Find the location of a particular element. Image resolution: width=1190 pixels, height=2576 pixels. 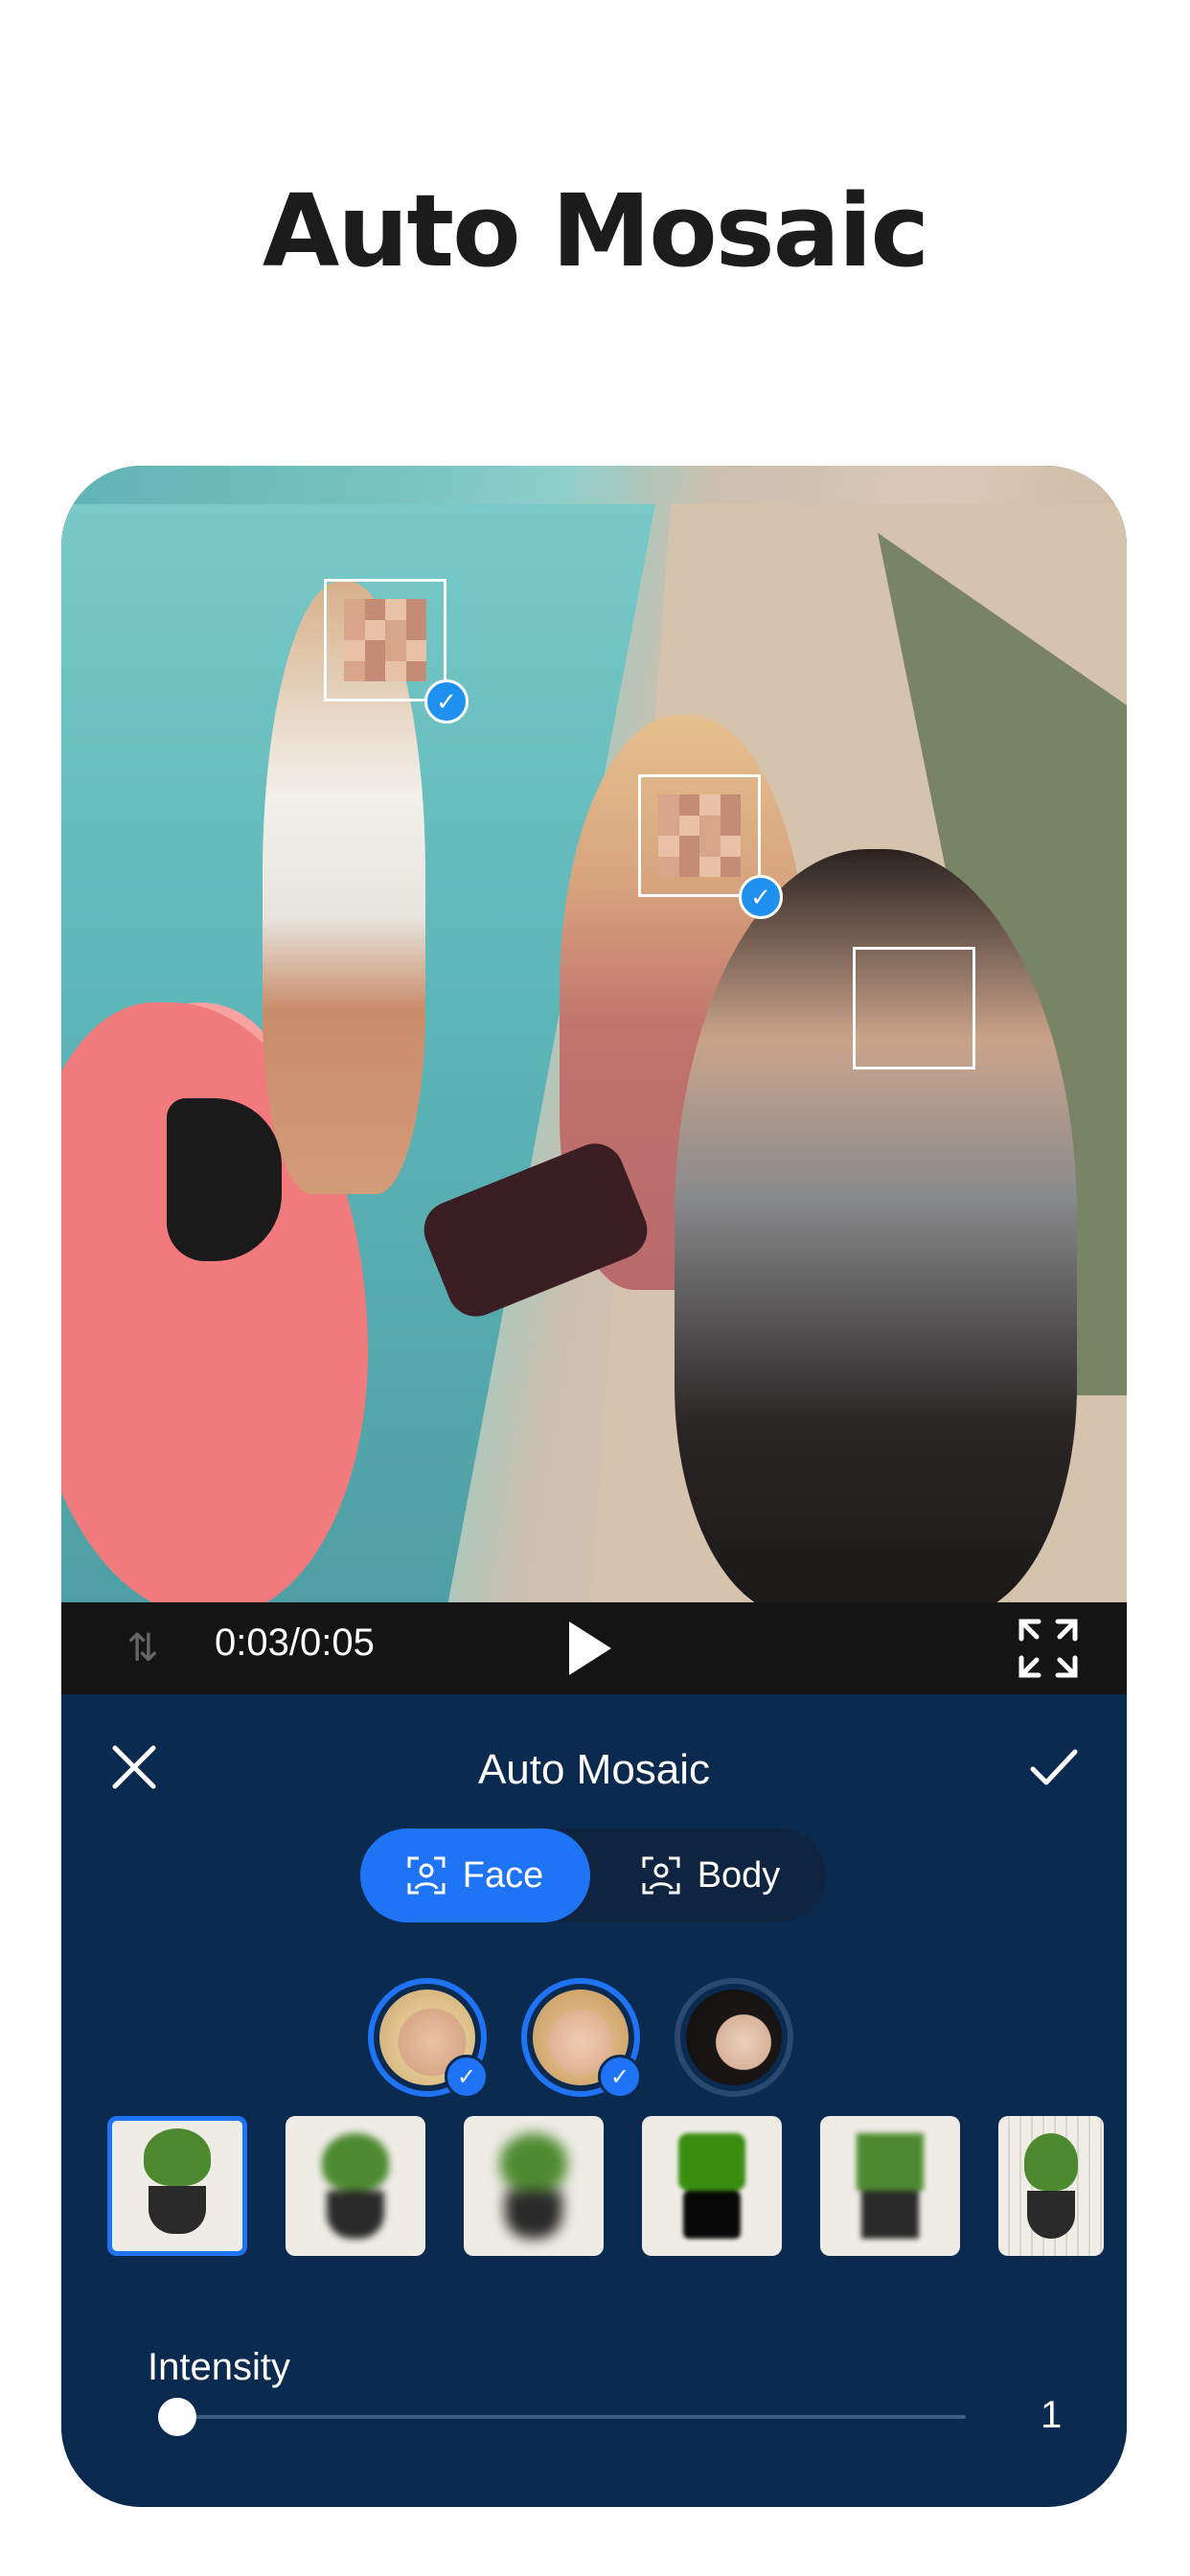

intensity-value: 1 is located at coordinates (1052, 2415).